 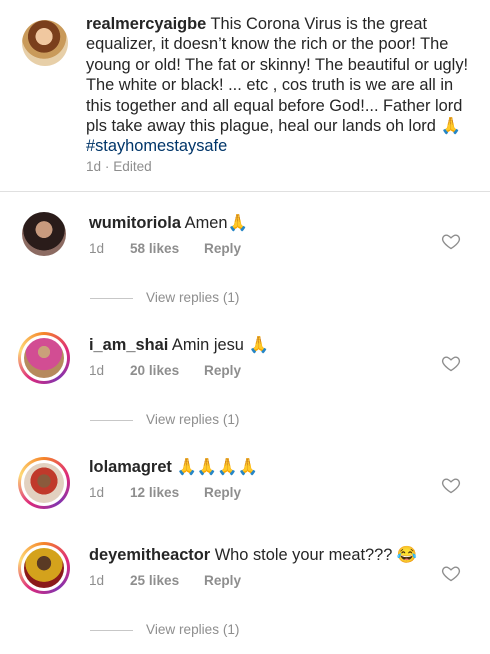 What do you see at coordinates (119, 166) in the screenshot?
I see `caption-meta: 1d · Edited` at bounding box center [119, 166].